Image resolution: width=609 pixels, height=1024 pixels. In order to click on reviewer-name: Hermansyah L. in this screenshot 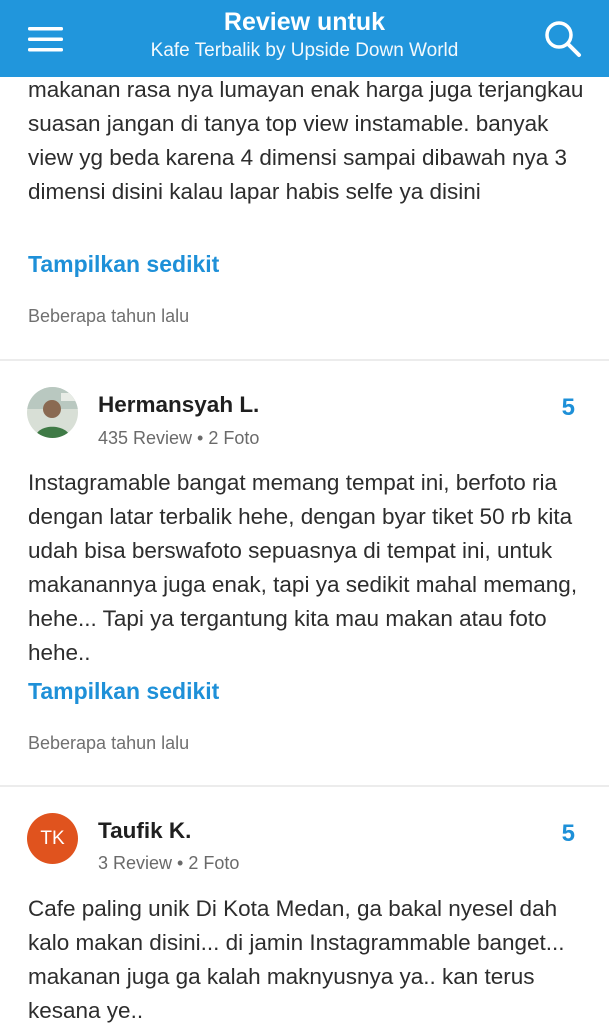, I will do `click(178, 405)`.